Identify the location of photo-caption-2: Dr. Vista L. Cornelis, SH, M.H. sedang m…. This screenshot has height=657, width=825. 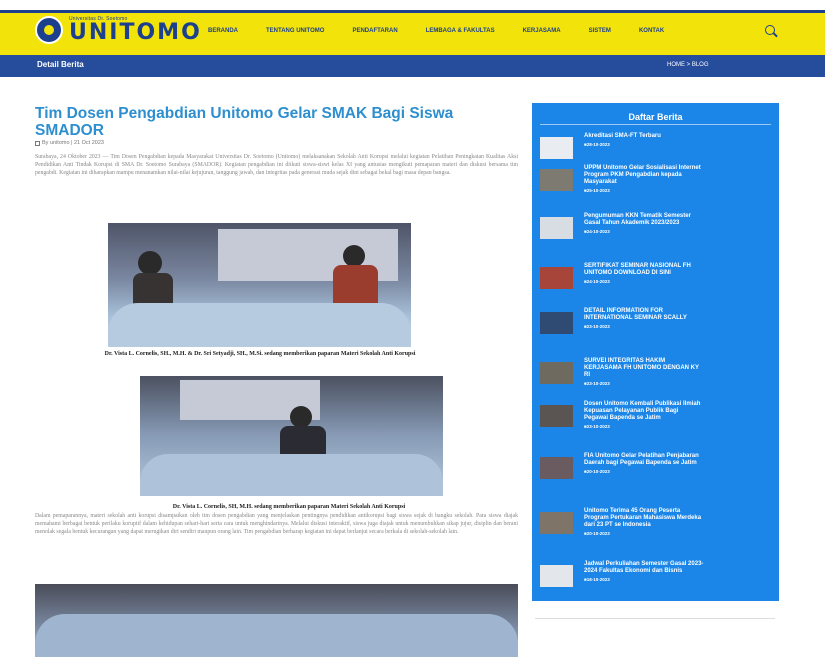
(289, 507).